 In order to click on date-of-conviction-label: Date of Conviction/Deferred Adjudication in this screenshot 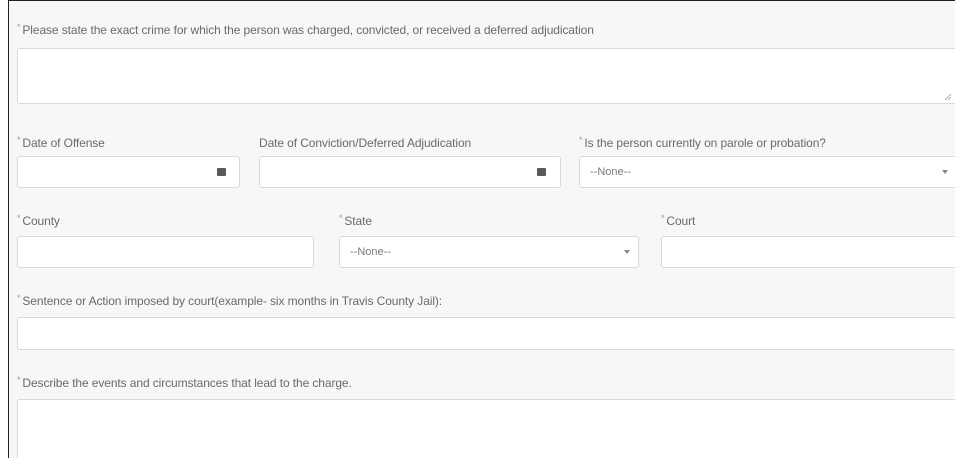, I will do `click(365, 143)`.